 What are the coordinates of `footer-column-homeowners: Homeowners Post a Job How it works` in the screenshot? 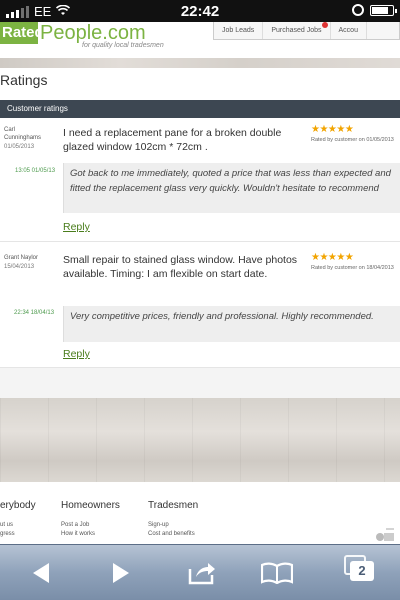 It's located at (90, 519).